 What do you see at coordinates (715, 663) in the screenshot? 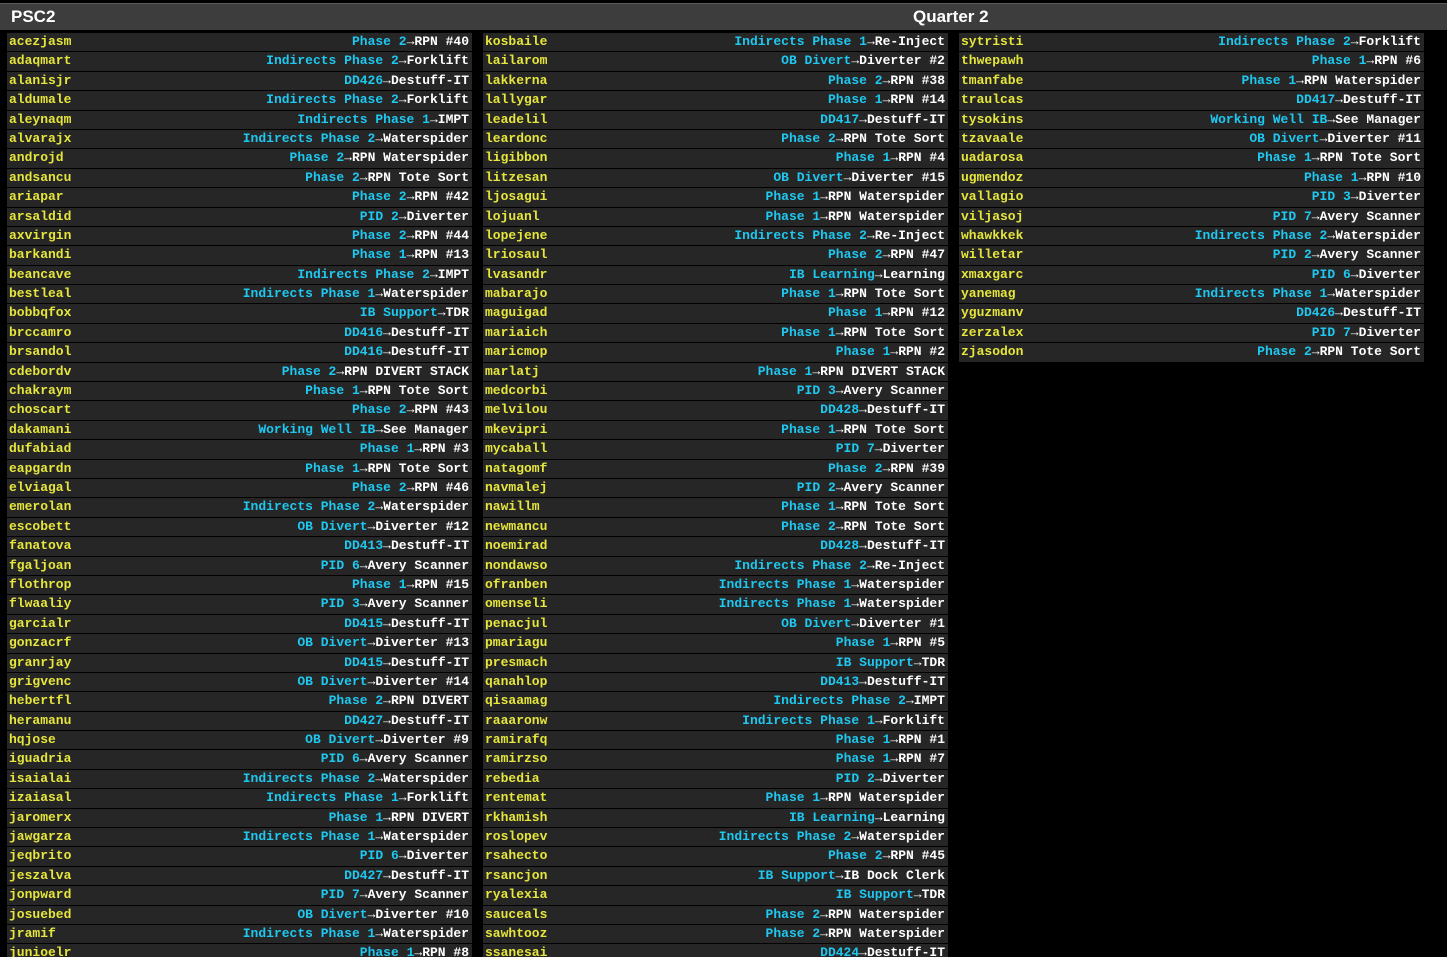
I see `assignment-row: presmach IB Support→TDR` at bounding box center [715, 663].